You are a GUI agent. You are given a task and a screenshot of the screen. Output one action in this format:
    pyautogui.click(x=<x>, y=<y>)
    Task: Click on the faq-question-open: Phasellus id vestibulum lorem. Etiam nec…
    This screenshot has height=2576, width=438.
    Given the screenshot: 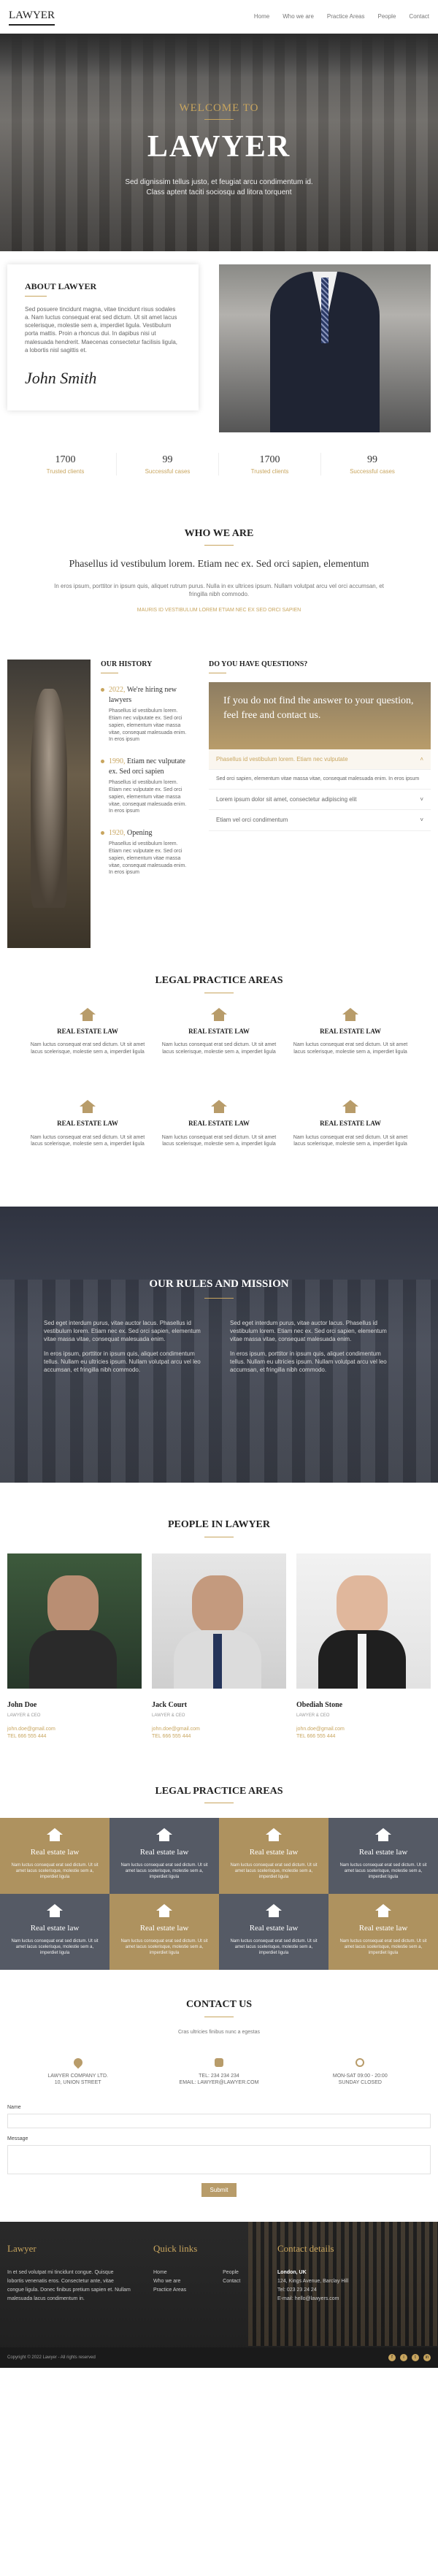 What is the action you would take?
    pyautogui.click(x=320, y=760)
    